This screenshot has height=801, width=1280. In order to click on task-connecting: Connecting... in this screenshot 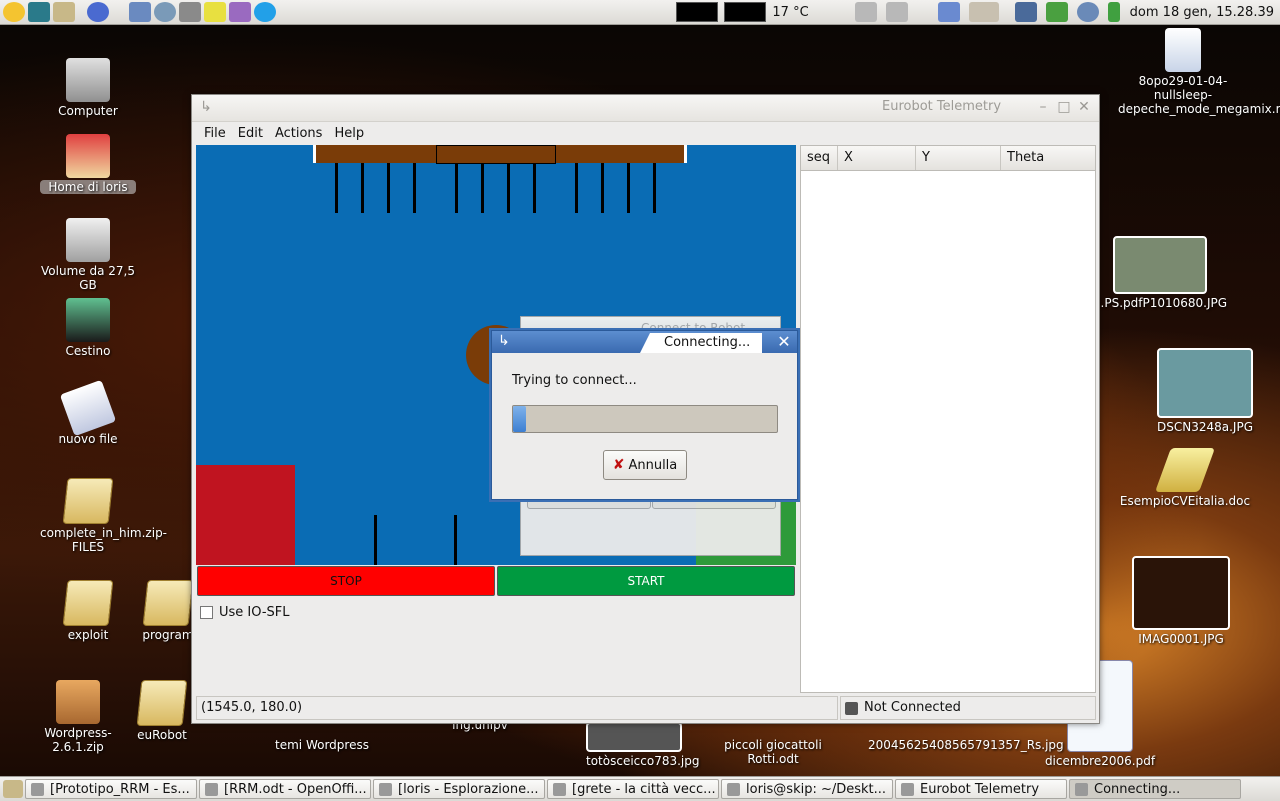, I will do `click(1155, 789)`.